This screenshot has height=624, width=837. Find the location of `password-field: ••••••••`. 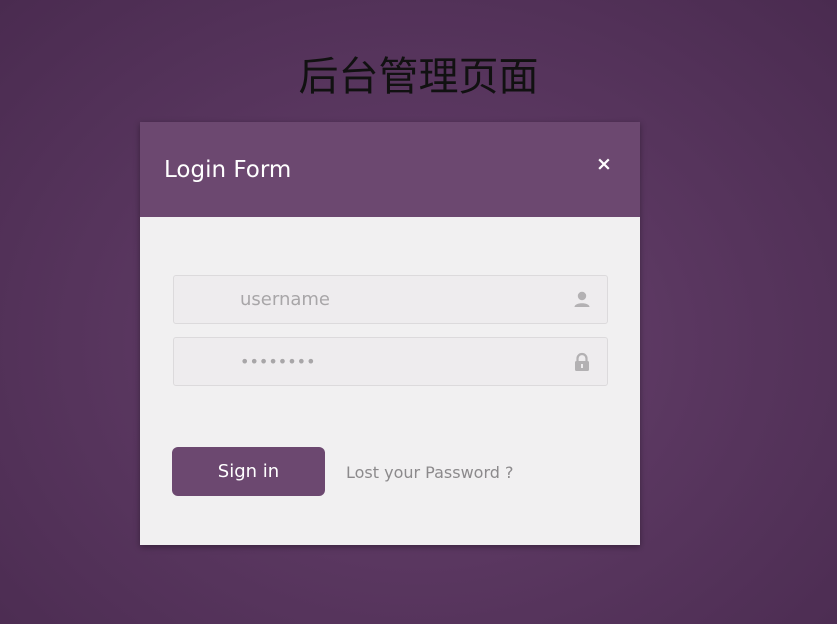

password-field: •••••••• is located at coordinates (390, 361).